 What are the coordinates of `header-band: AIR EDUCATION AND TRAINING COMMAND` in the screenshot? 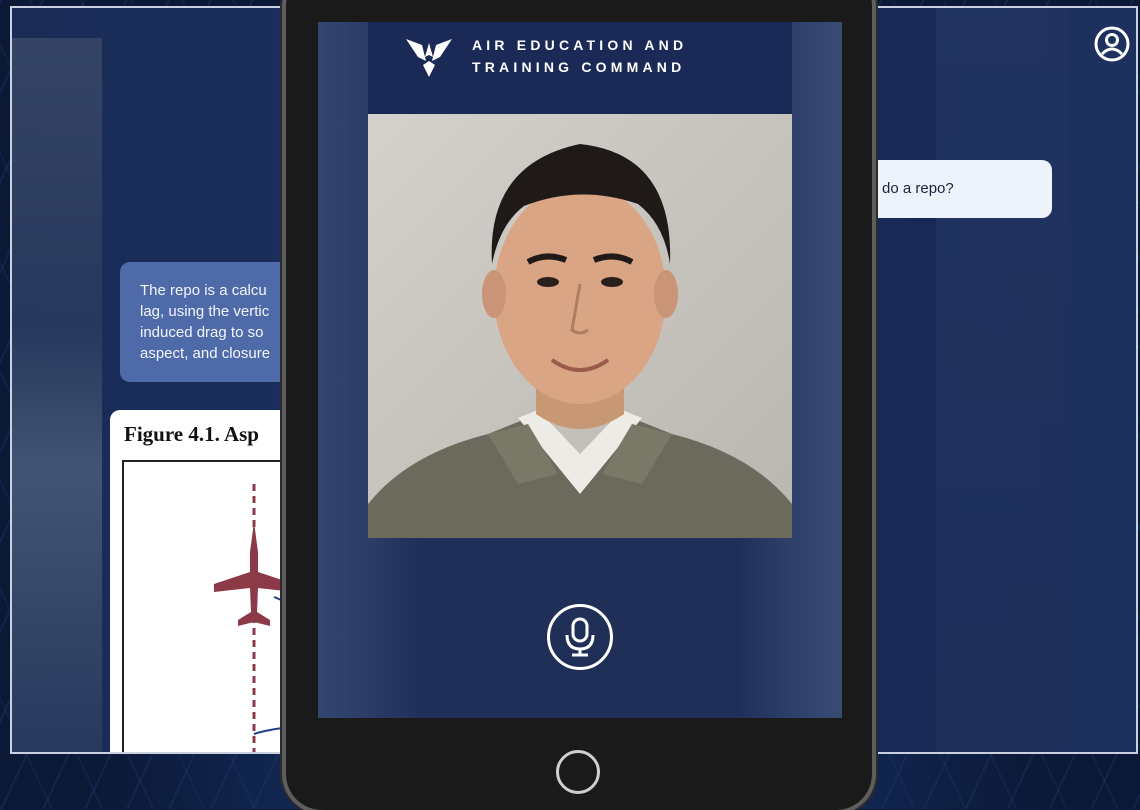 It's located at (580, 68).